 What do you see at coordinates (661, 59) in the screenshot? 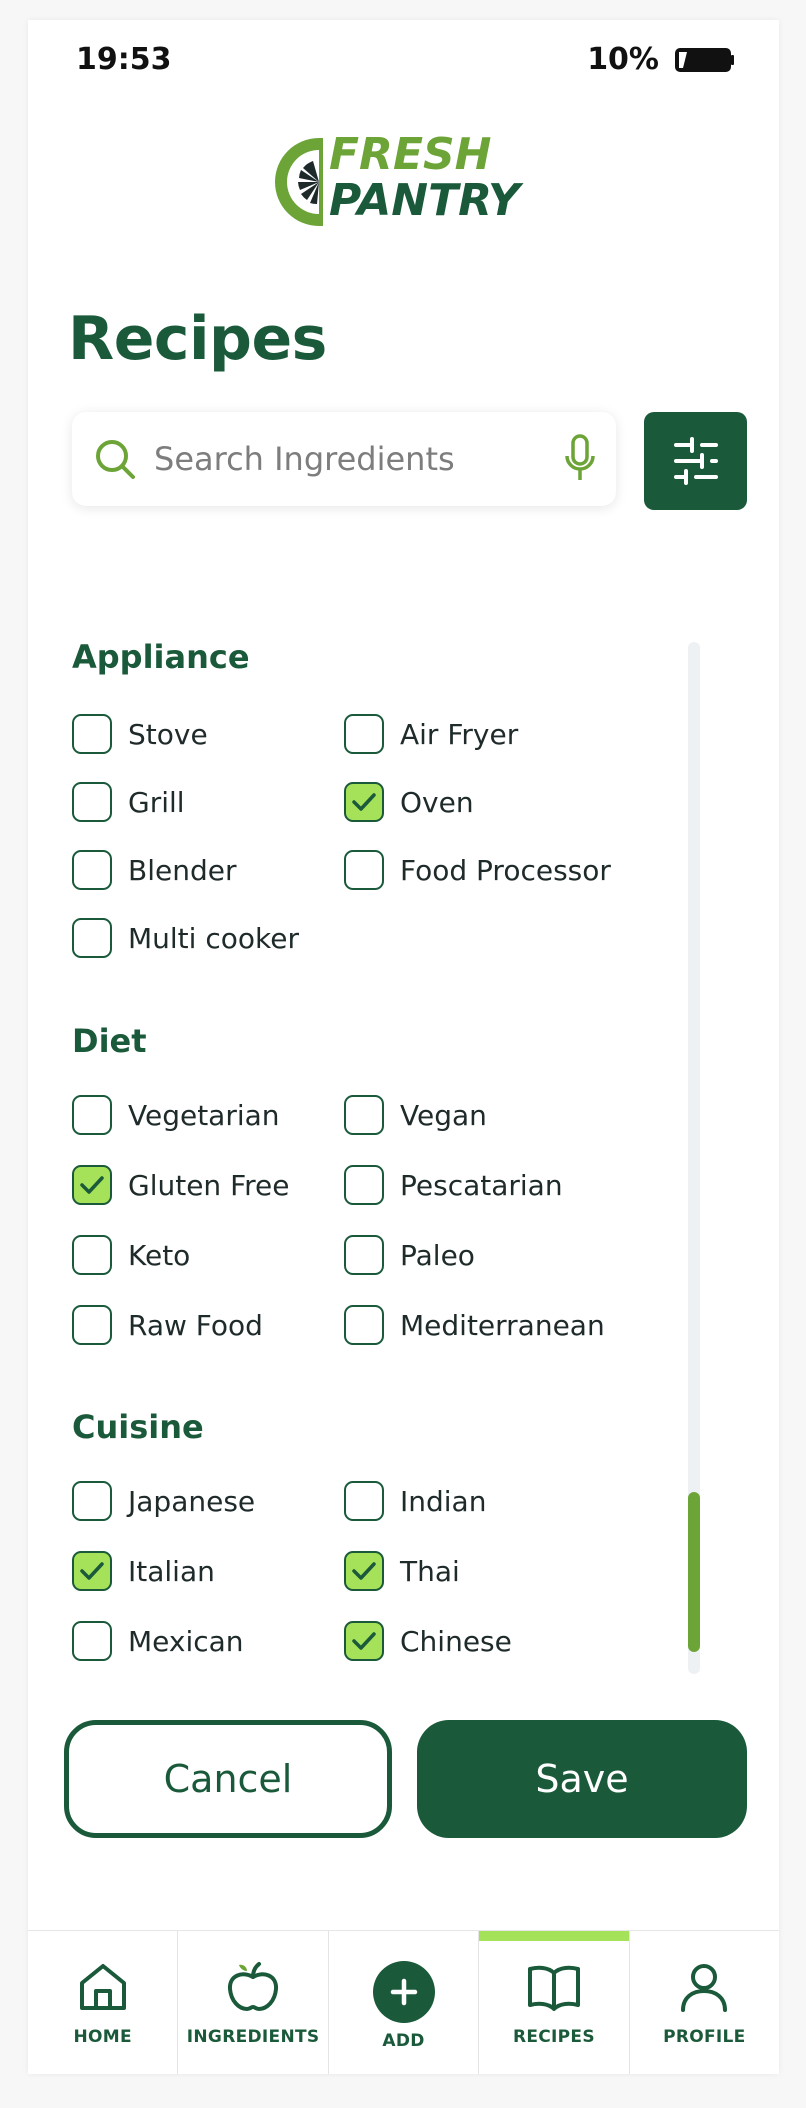
I see `status-battery: 10%` at bounding box center [661, 59].